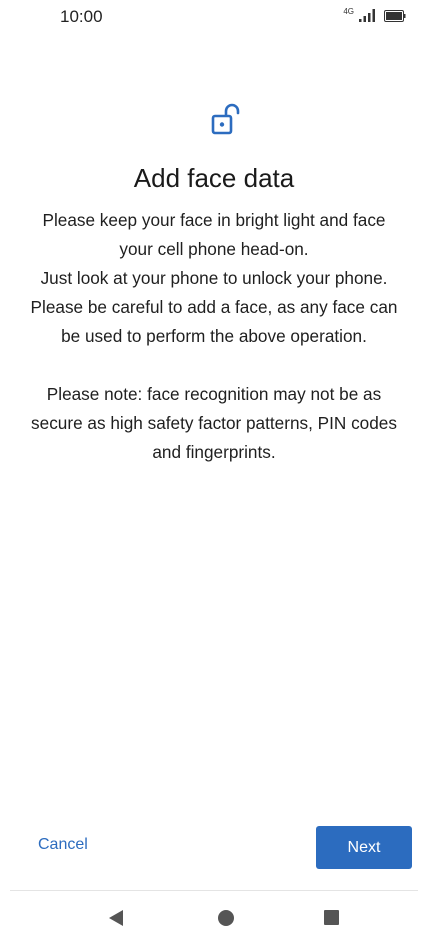 The width and height of the screenshot is (428, 930). Describe the element at coordinates (367, 15) in the screenshot. I see `signal-icon` at that location.